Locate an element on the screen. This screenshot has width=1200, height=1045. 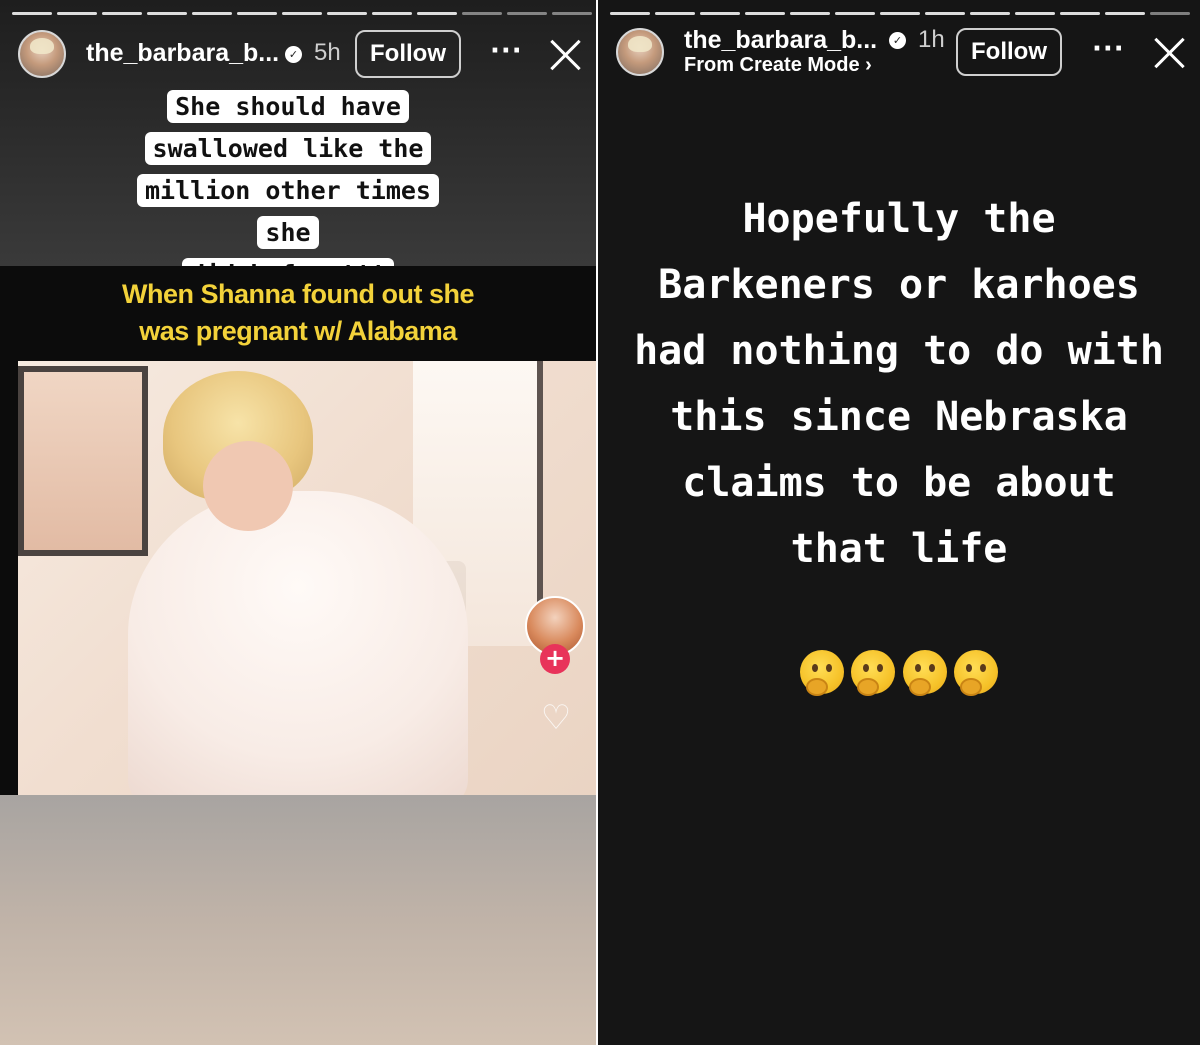
post-time: 5h is located at coordinates (327, 52).